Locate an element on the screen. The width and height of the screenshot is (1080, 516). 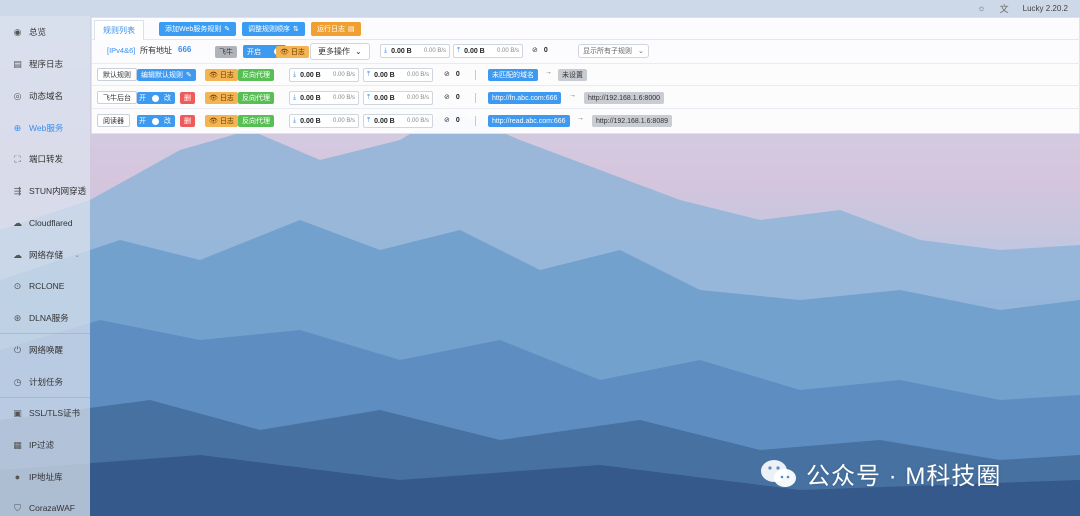
sidebar-item-storage: ☁ 网络存储 ⌄ is located at coordinates (45, 255).